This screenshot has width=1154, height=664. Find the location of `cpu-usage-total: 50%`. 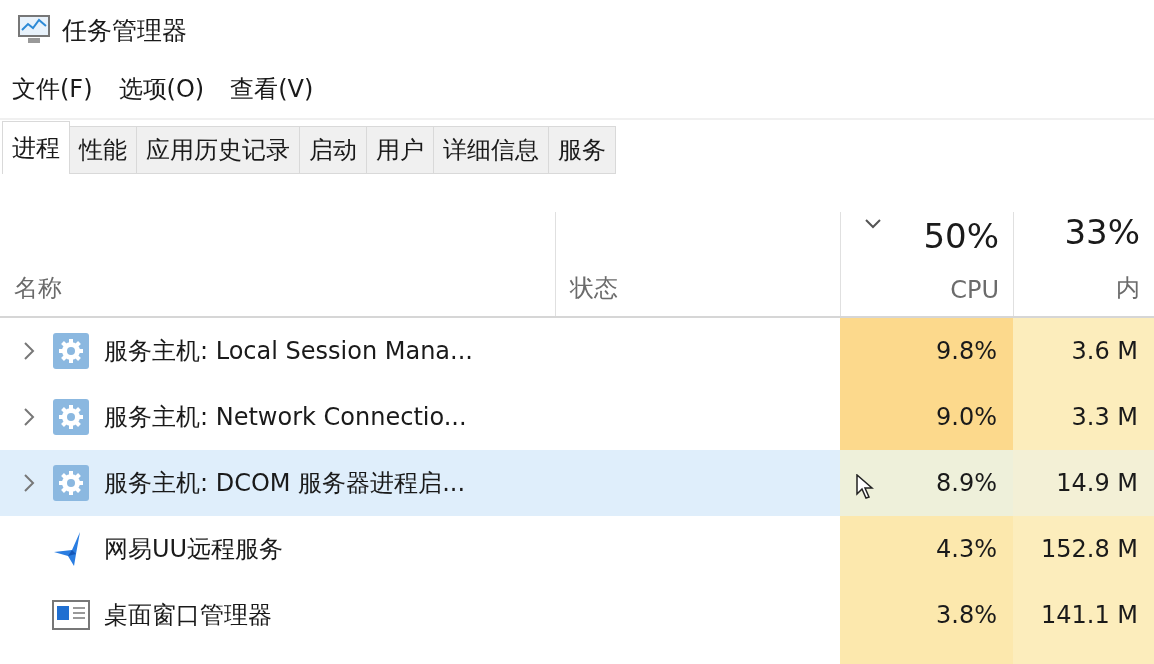

cpu-usage-total: 50% is located at coordinates (961, 236).